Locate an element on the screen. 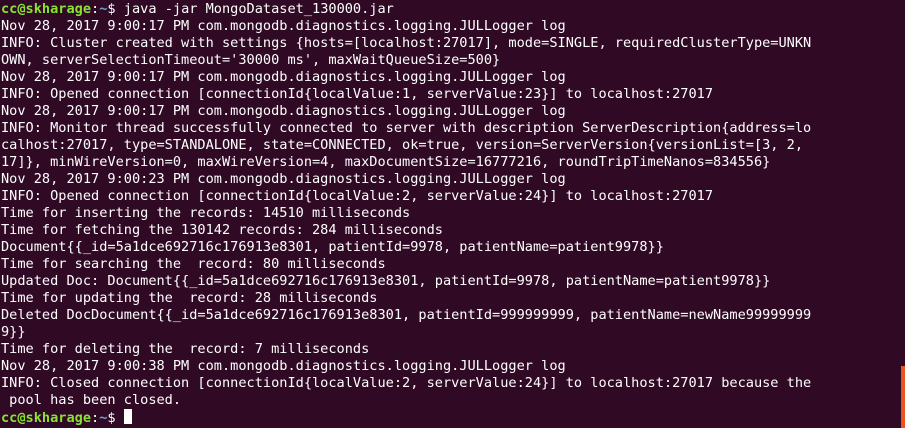 This screenshot has width=905, height=428. scrollbar-marker is located at coordinates (903, 397).